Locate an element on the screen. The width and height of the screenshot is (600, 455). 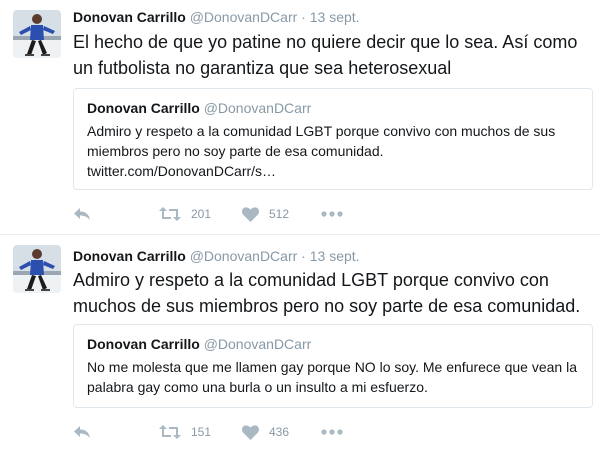
retweet-count: 151 is located at coordinates (201, 432).